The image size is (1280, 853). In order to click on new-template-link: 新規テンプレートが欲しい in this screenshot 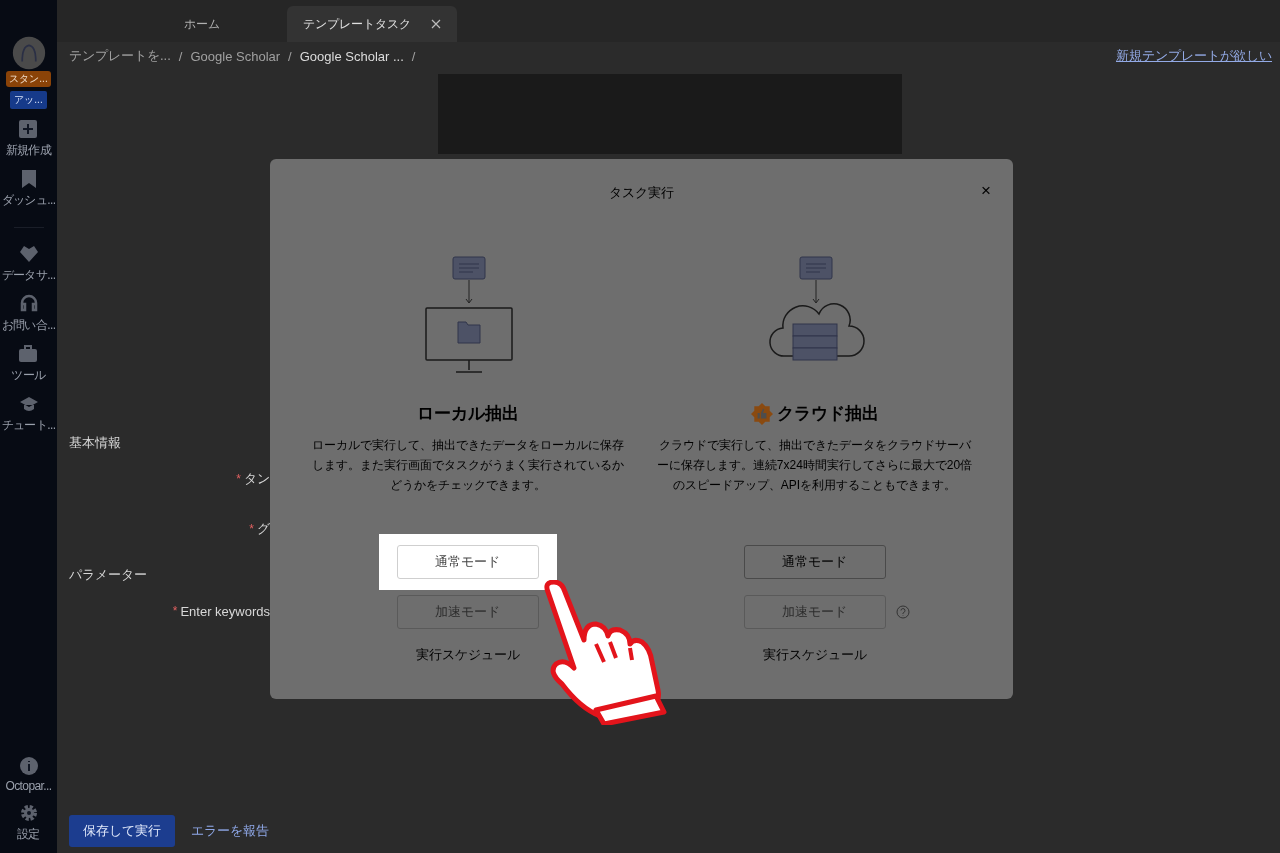, I will do `click(1194, 56)`.